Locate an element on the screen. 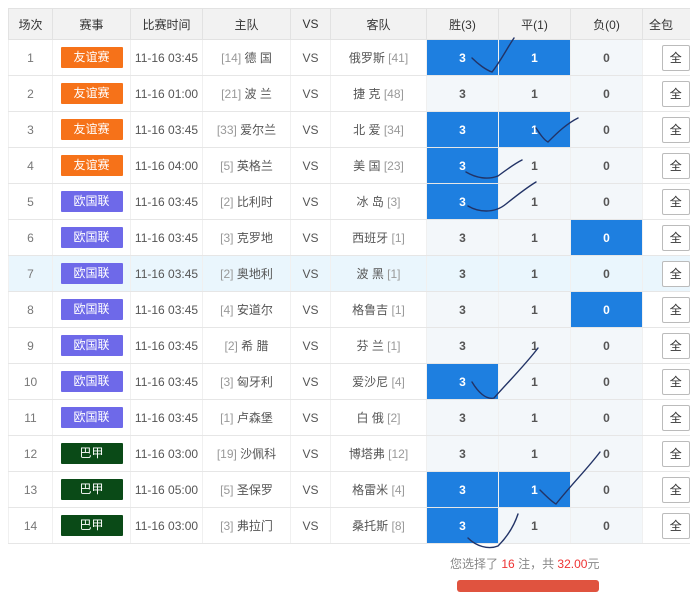 The width and height of the screenshot is (690, 592). away-team: 北 爱 is located at coordinates (366, 130).